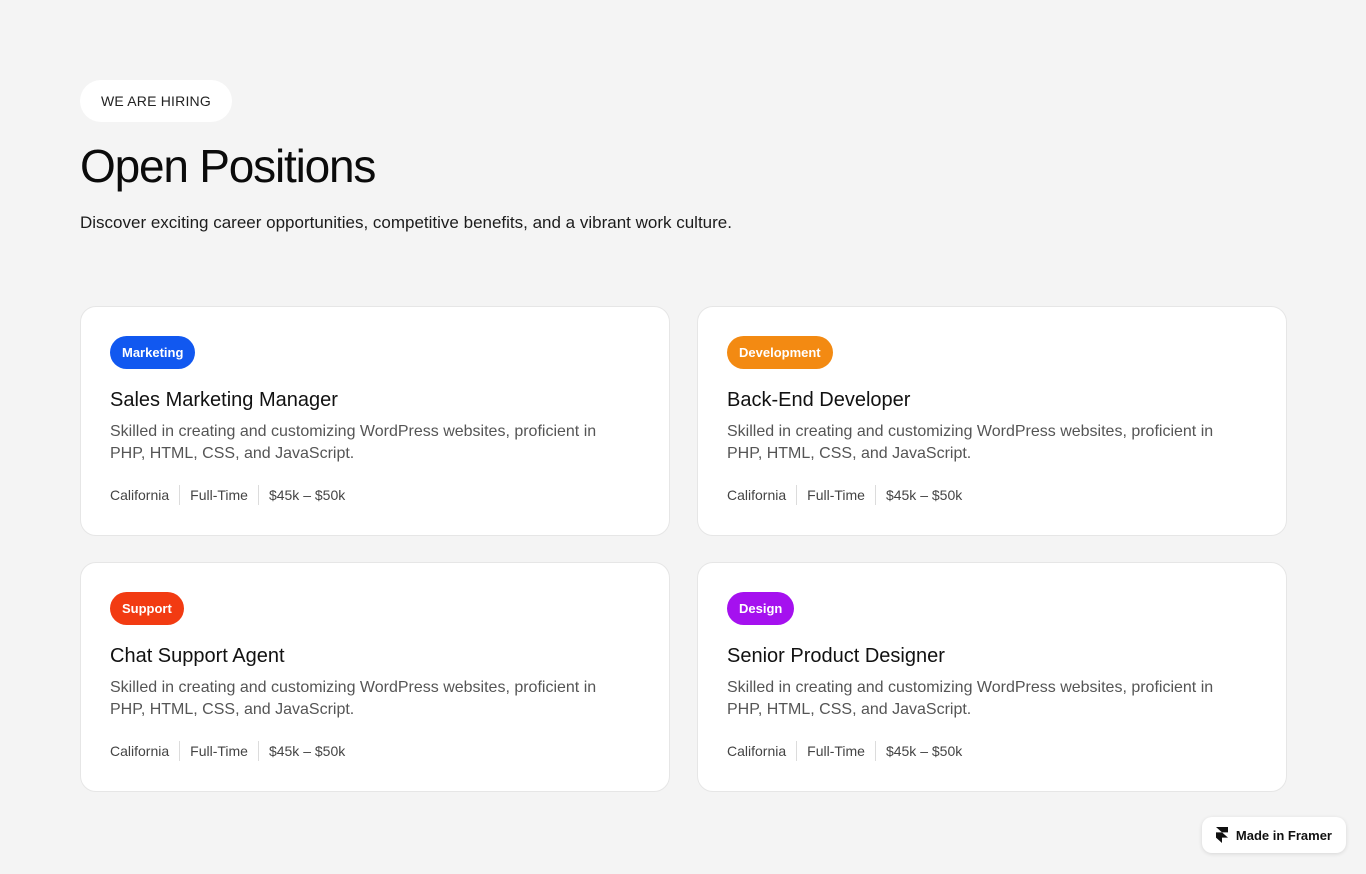 Image resolution: width=1366 pixels, height=874 pixels. What do you see at coordinates (375, 400) in the screenshot?
I see `job-title: Sales Marketing Manager` at bounding box center [375, 400].